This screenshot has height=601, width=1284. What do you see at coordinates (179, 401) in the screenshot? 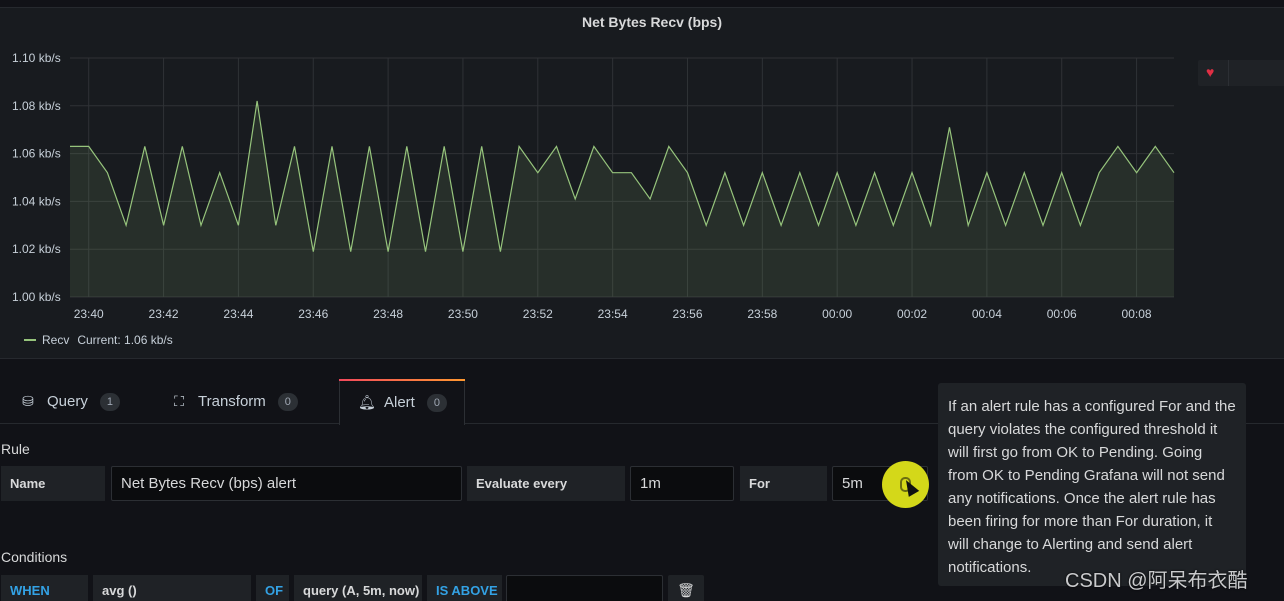
I see `transform-icon: ⛶` at bounding box center [179, 401].